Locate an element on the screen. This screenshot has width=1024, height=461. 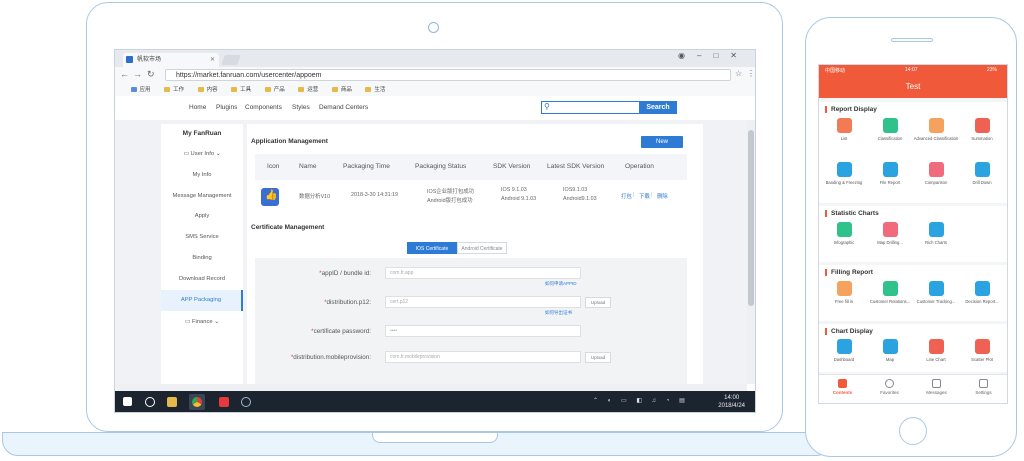
grid-item: Line Chart is located at coordinates (936, 350).